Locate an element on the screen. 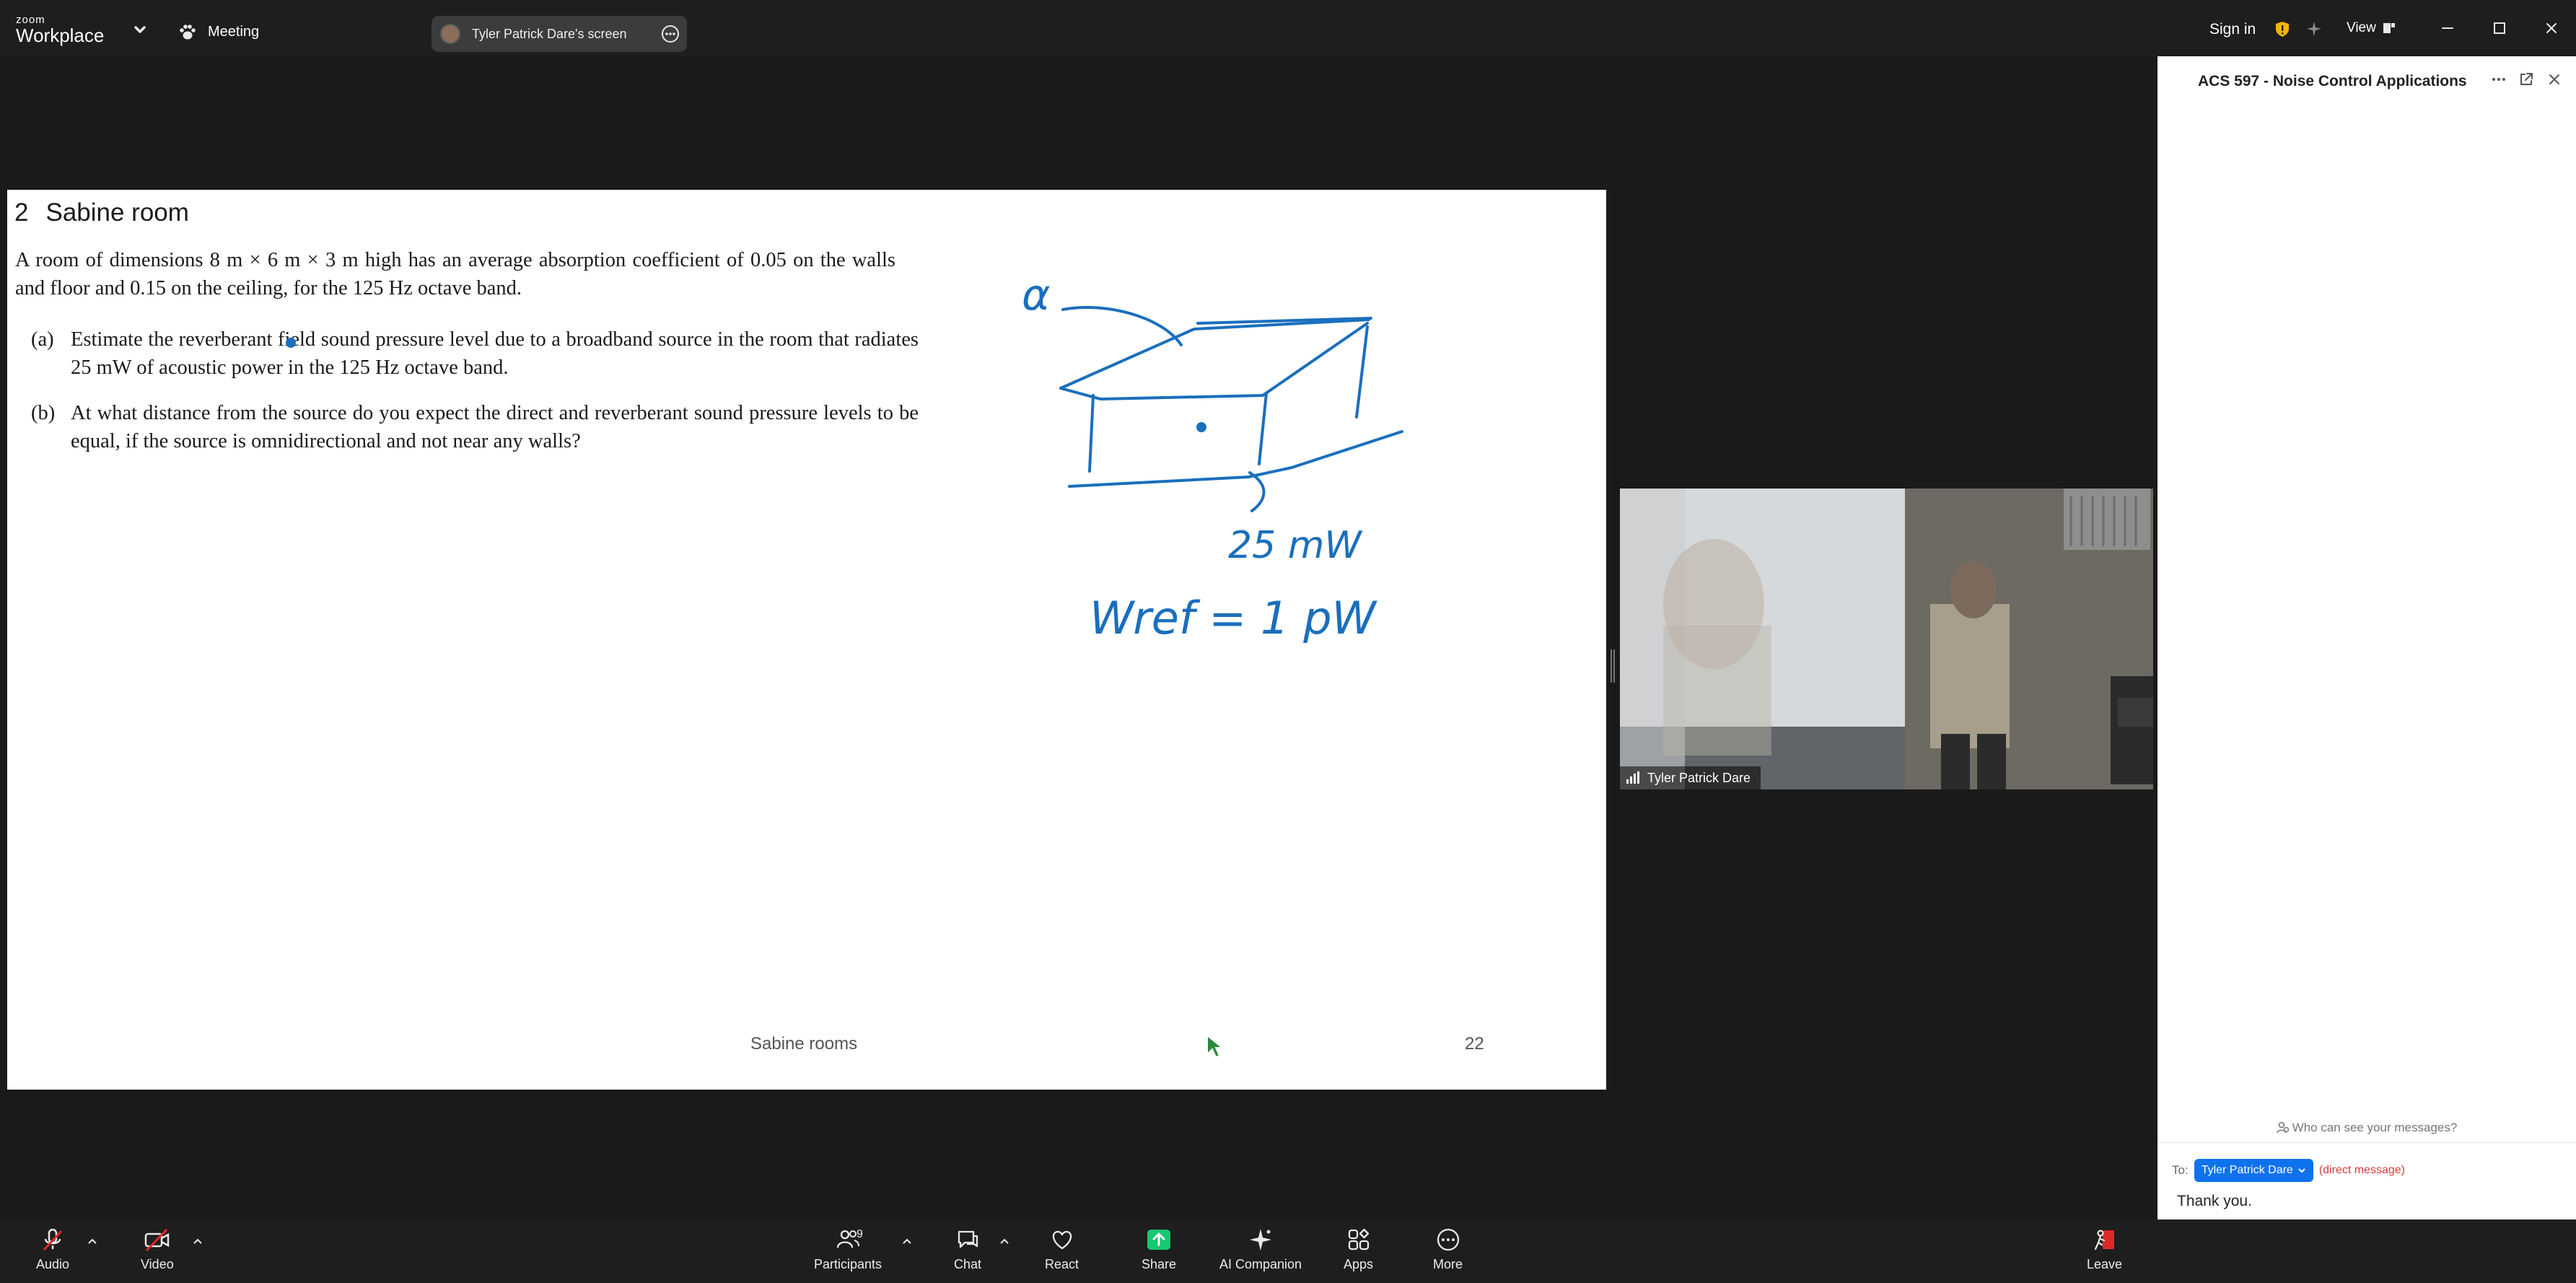 This screenshot has width=2576, height=1283. zoom-workplace-logo: zoom Workplace is located at coordinates (60, 29).